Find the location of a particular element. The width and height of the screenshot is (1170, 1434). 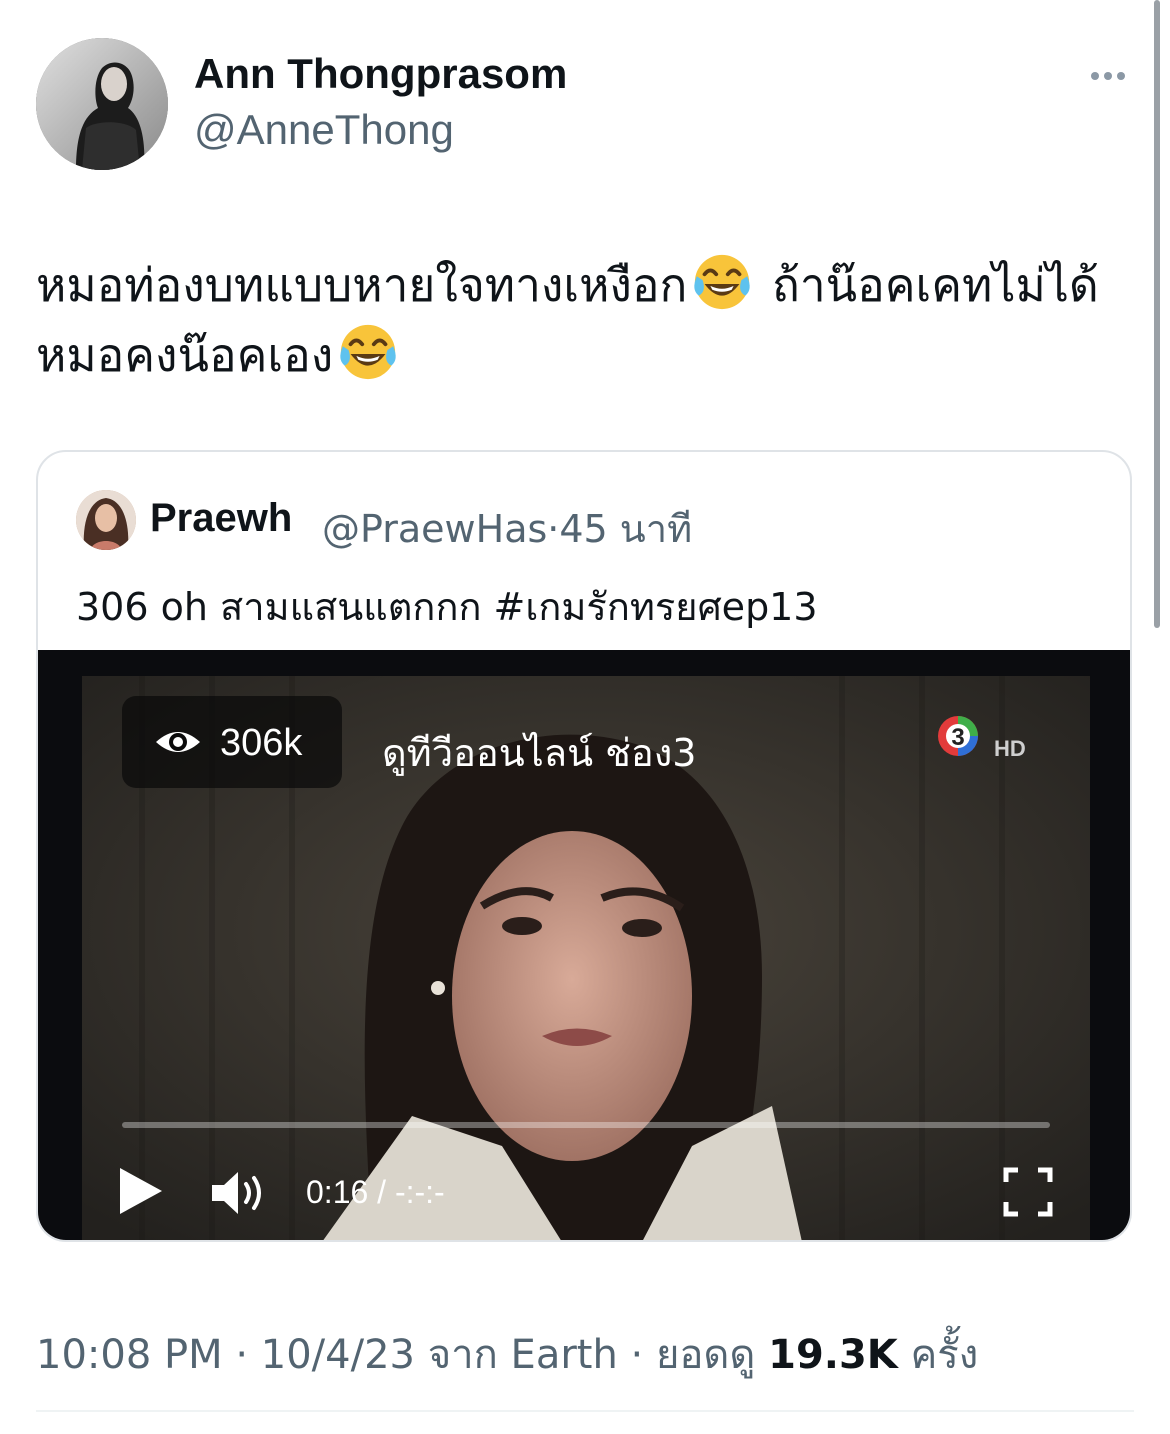

quoted-avatar-image is located at coordinates (106, 520).